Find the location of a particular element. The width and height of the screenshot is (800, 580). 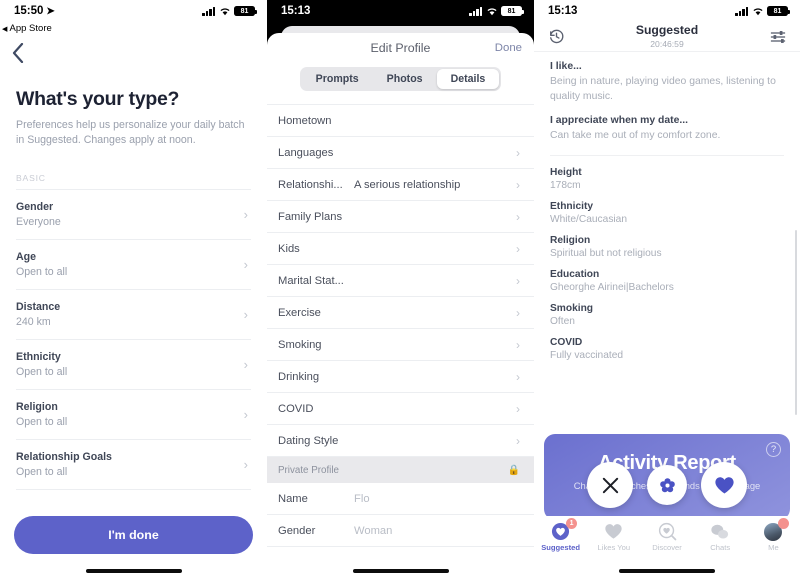

back-app-label: App Store is located at coordinates (30, 28).